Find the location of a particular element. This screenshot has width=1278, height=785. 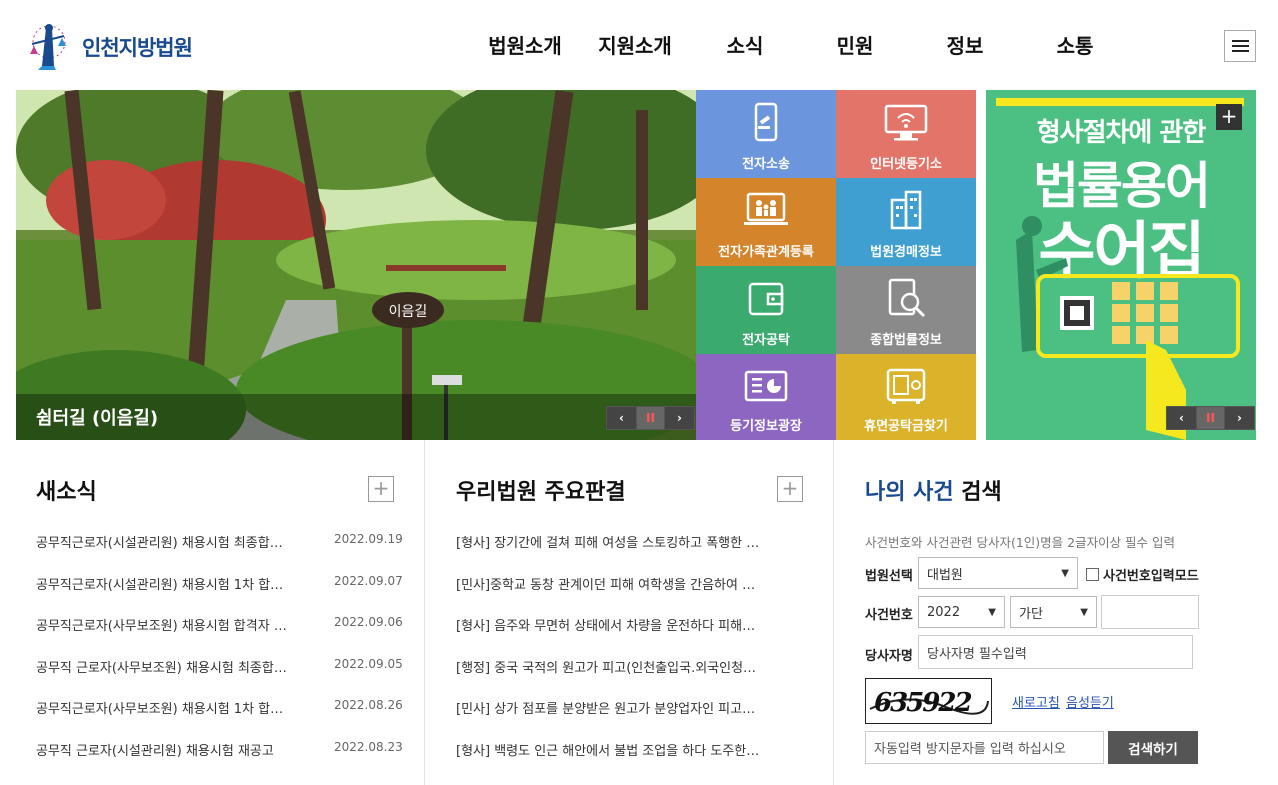

quick-link-family-registration: 전자가족관계등록 is located at coordinates (766, 222).